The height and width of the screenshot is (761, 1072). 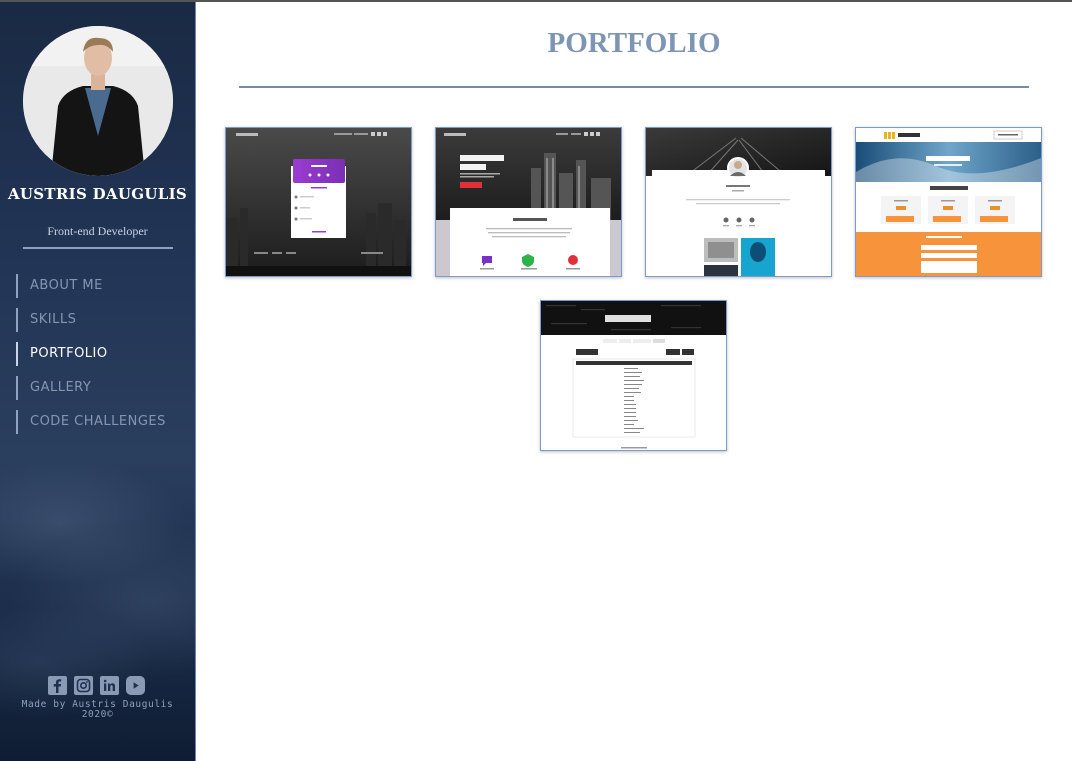 I want to click on portfolio-item-todo-list, so click(x=633, y=375).